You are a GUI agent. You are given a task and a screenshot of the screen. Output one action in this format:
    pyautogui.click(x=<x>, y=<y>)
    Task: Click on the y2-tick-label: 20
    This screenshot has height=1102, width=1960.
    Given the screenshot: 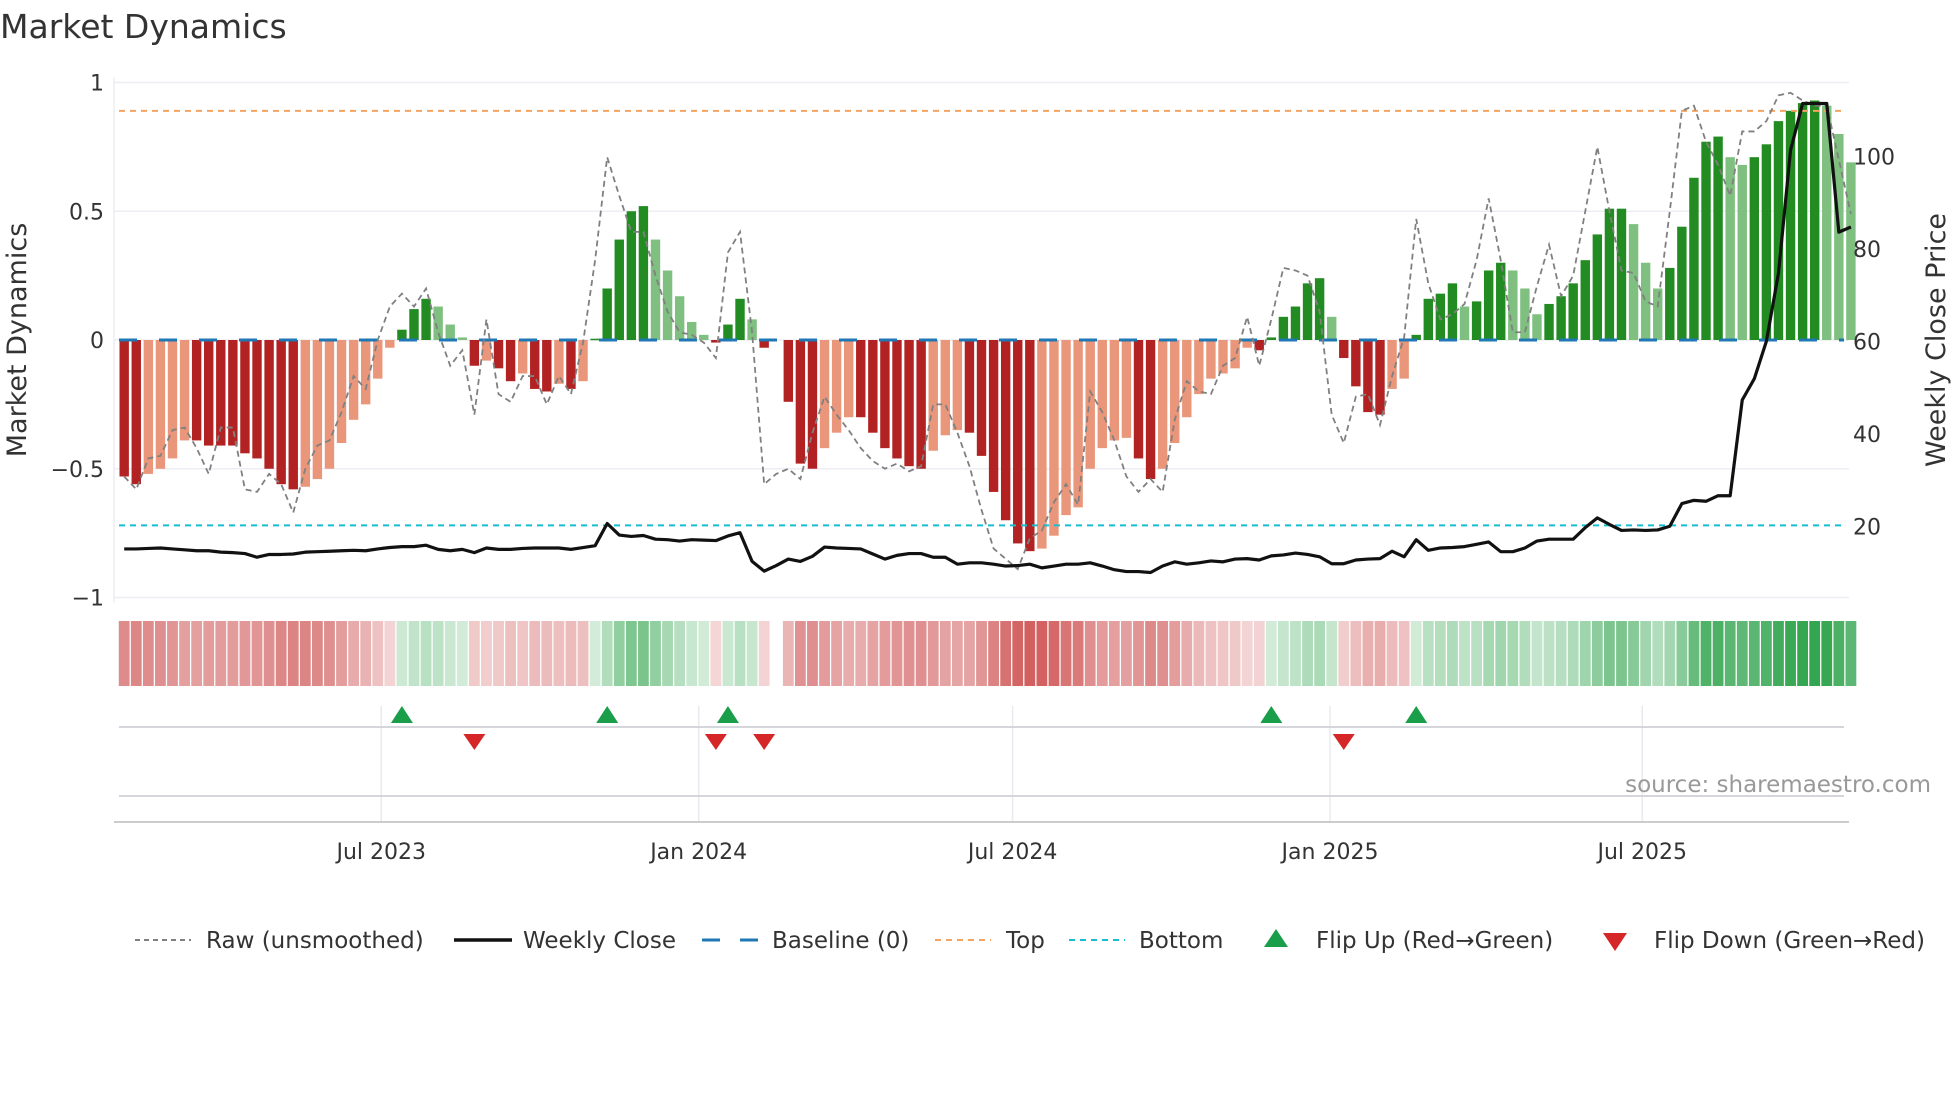 What is the action you would take?
    pyautogui.click(x=1867, y=527)
    